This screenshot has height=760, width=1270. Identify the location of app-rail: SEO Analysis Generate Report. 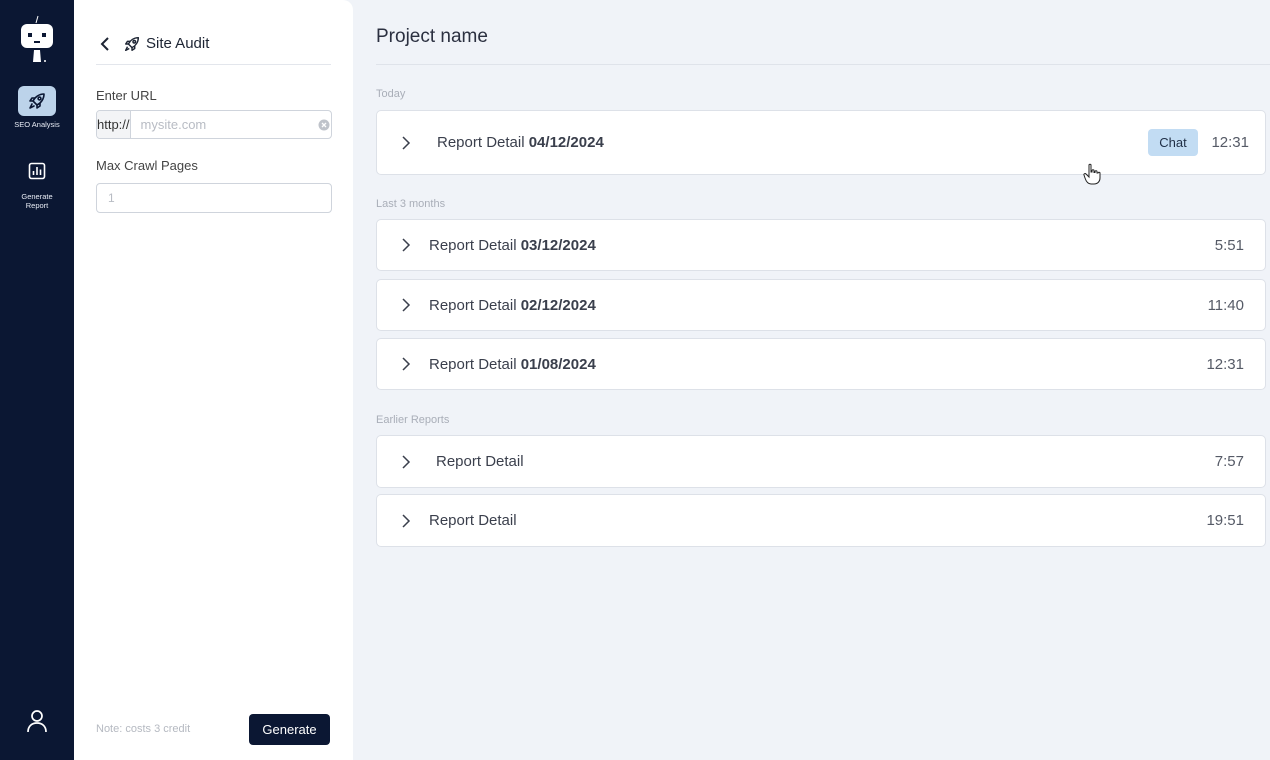
(37, 380).